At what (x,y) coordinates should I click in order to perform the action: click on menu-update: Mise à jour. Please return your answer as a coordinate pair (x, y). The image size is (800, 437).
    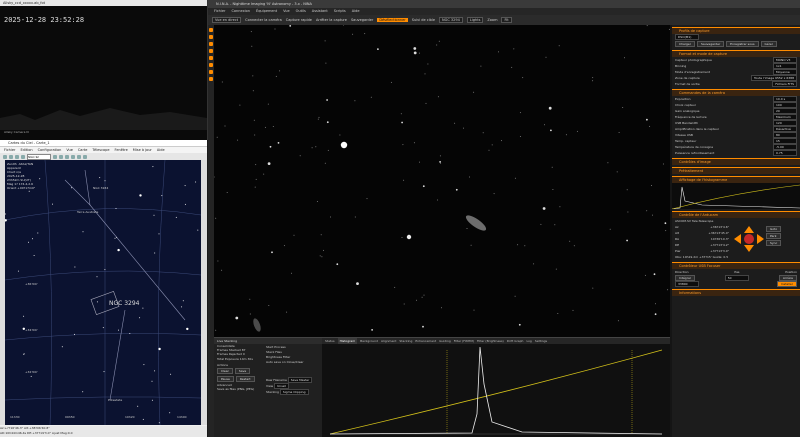
    Looking at the image, I should click on (142, 150).